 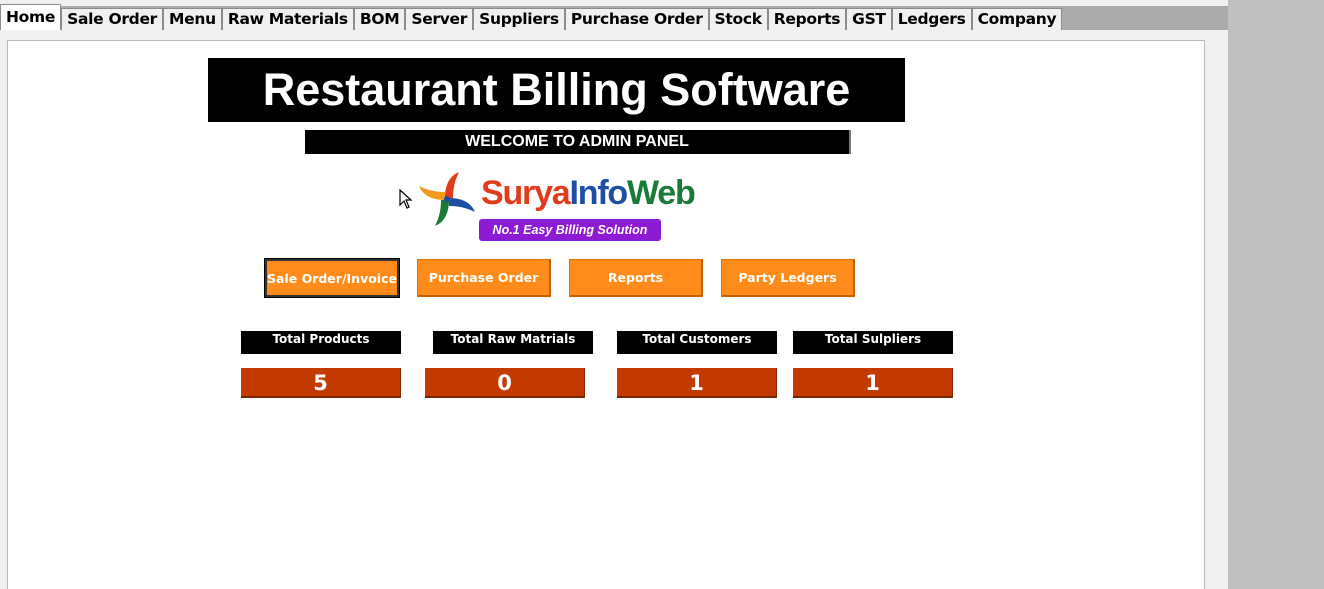 What do you see at coordinates (556, 90) in the screenshot?
I see `page-title: Restaurant Billing Software` at bounding box center [556, 90].